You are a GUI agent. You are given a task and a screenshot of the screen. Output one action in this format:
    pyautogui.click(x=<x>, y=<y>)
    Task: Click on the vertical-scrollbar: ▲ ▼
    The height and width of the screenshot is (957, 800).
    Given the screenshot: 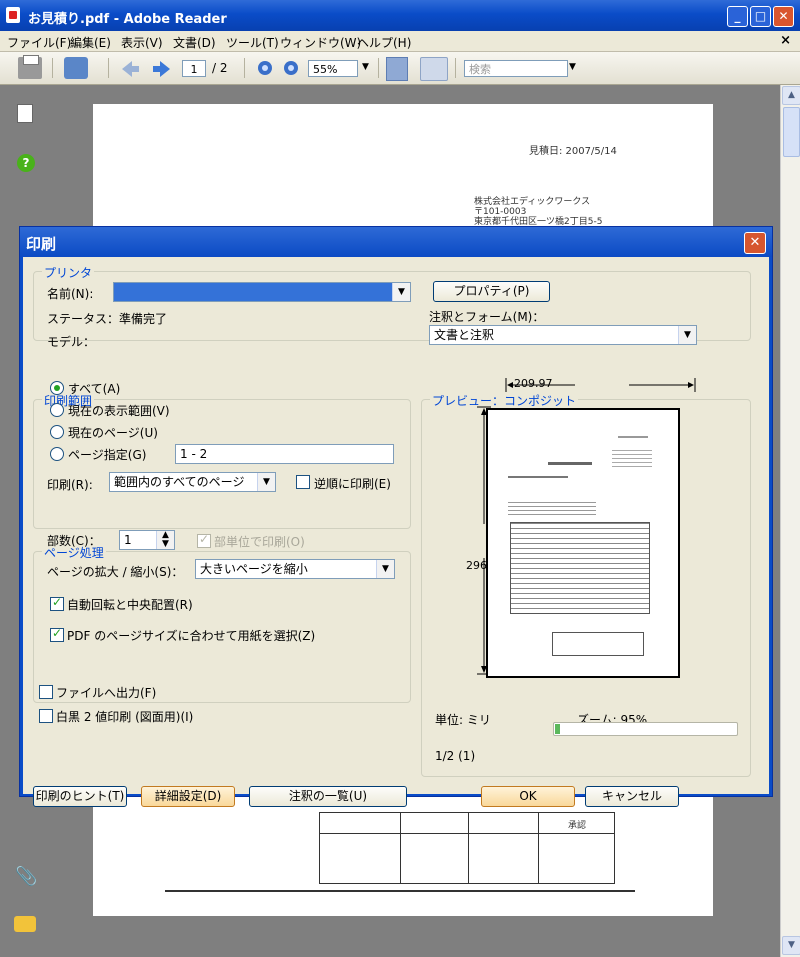 What is the action you would take?
    pyautogui.click(x=790, y=521)
    